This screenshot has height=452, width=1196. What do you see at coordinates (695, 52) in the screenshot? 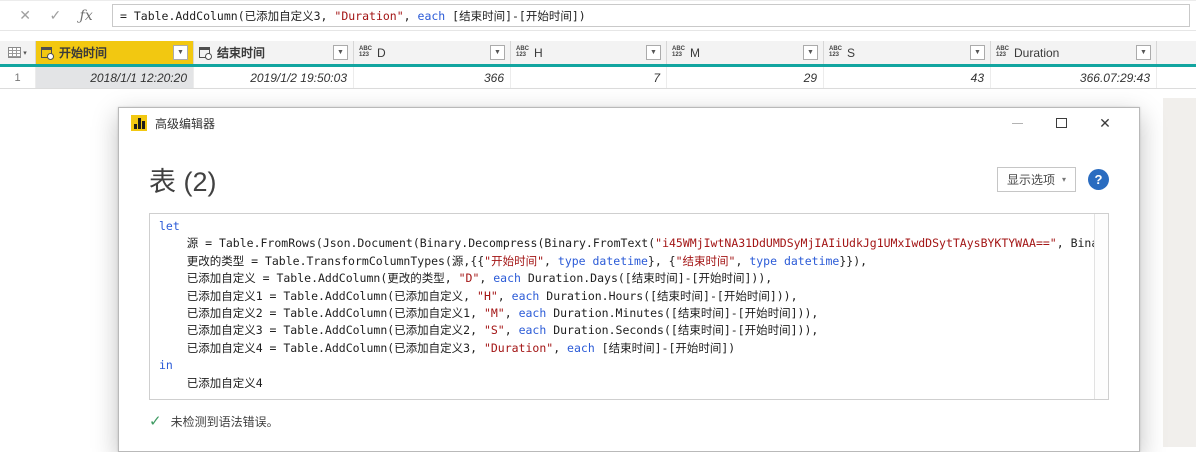
I see `column-label: M` at bounding box center [695, 52].